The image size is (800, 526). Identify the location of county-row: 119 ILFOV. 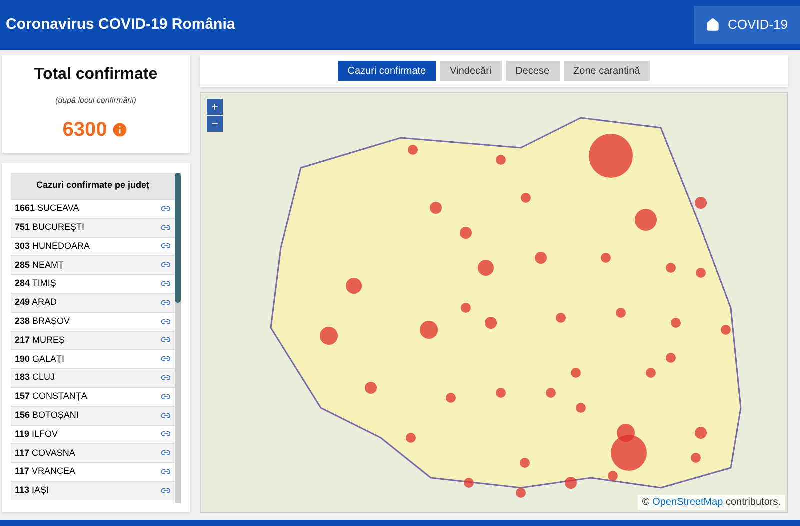
(93, 434).